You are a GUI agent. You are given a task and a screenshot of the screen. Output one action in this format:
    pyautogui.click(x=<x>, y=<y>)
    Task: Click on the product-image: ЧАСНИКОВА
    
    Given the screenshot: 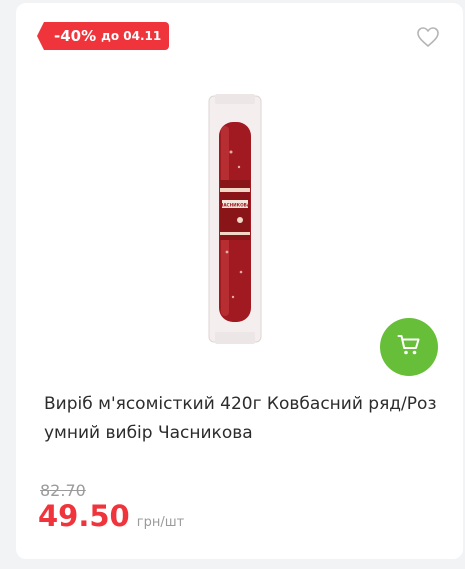 What is the action you would take?
    pyautogui.click(x=236, y=219)
    